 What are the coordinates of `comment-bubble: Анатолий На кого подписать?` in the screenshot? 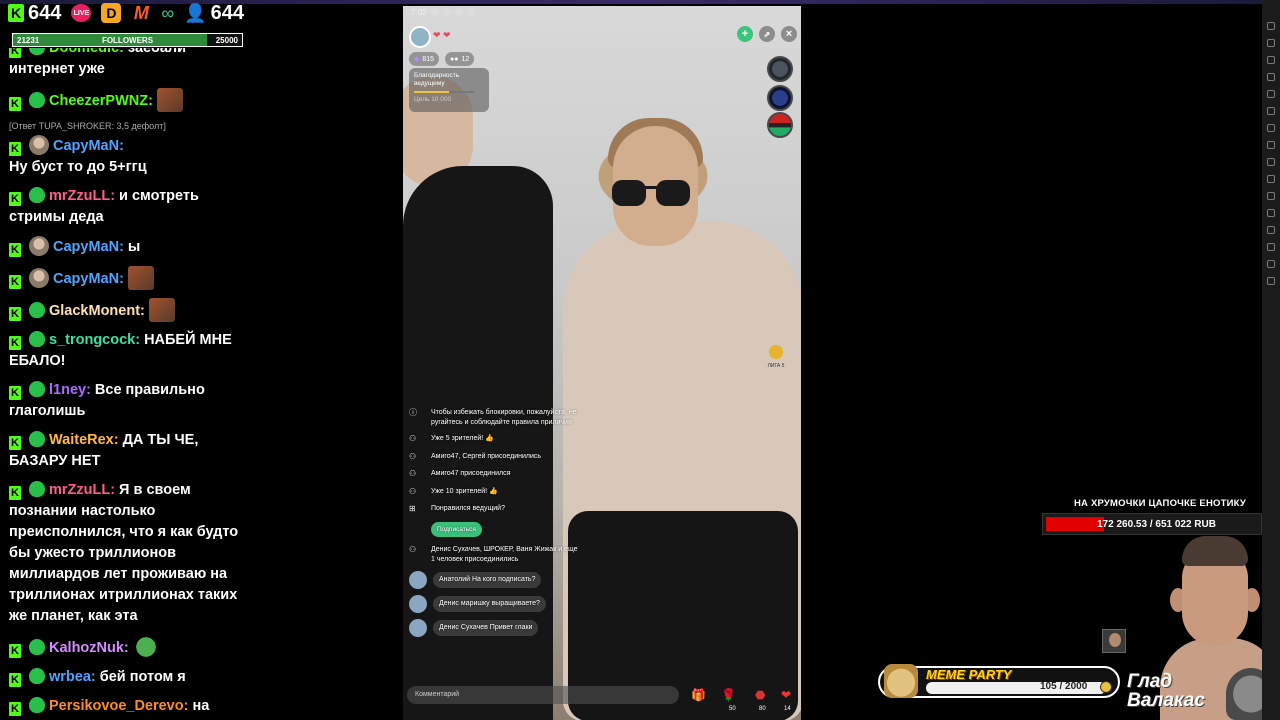 It's located at (487, 580).